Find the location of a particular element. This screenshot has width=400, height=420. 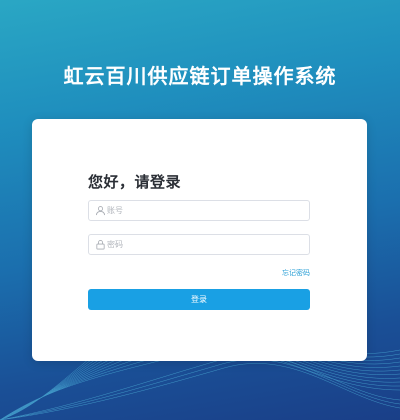

user-icon is located at coordinates (100, 211).